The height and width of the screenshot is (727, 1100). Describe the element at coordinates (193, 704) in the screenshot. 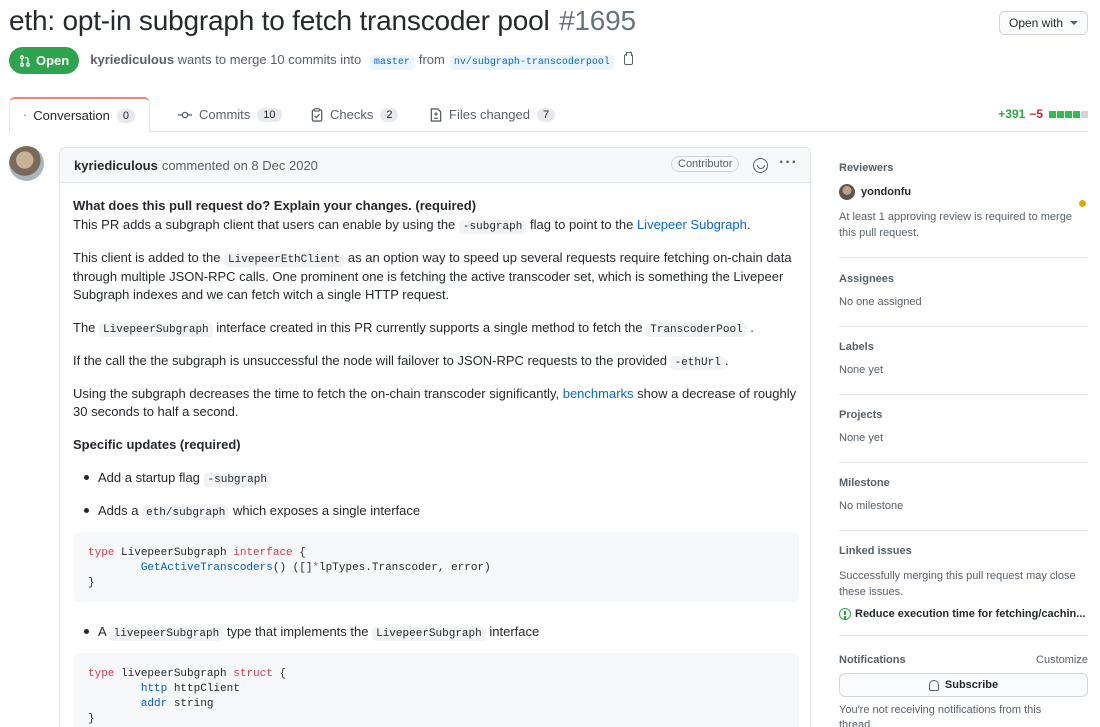

I see `code-token: string` at that location.